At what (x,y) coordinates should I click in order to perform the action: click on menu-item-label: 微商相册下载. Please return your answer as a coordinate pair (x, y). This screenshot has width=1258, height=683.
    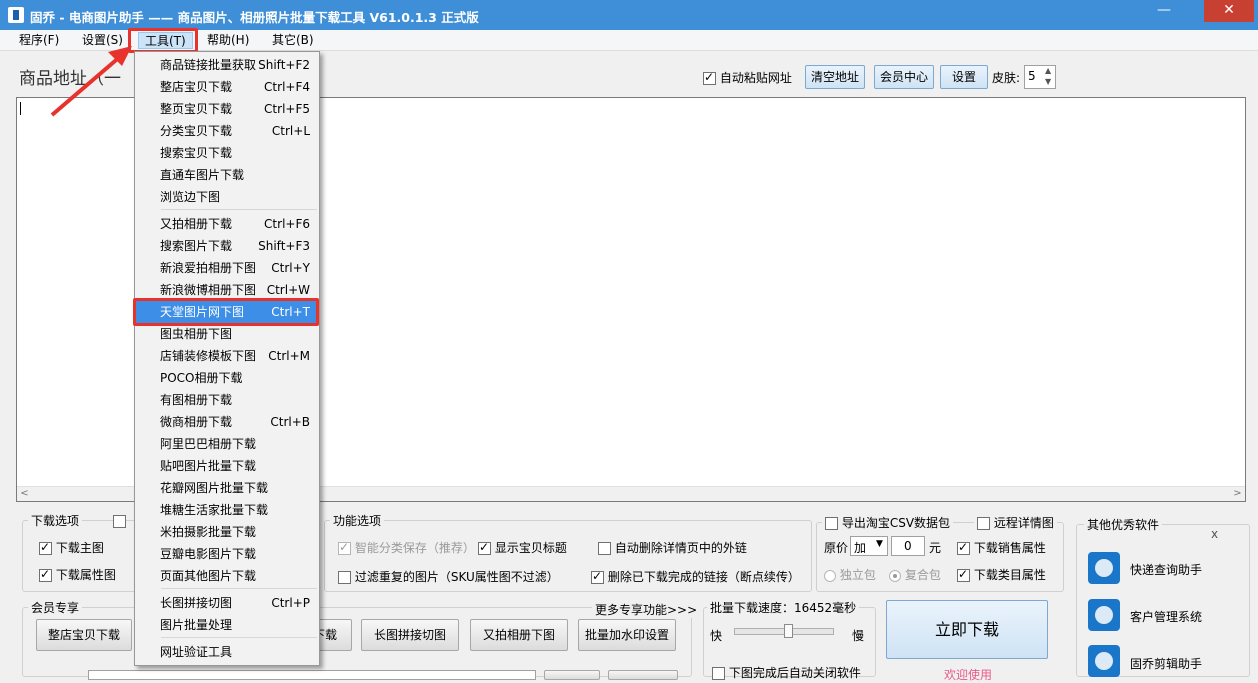
    Looking at the image, I should click on (196, 422).